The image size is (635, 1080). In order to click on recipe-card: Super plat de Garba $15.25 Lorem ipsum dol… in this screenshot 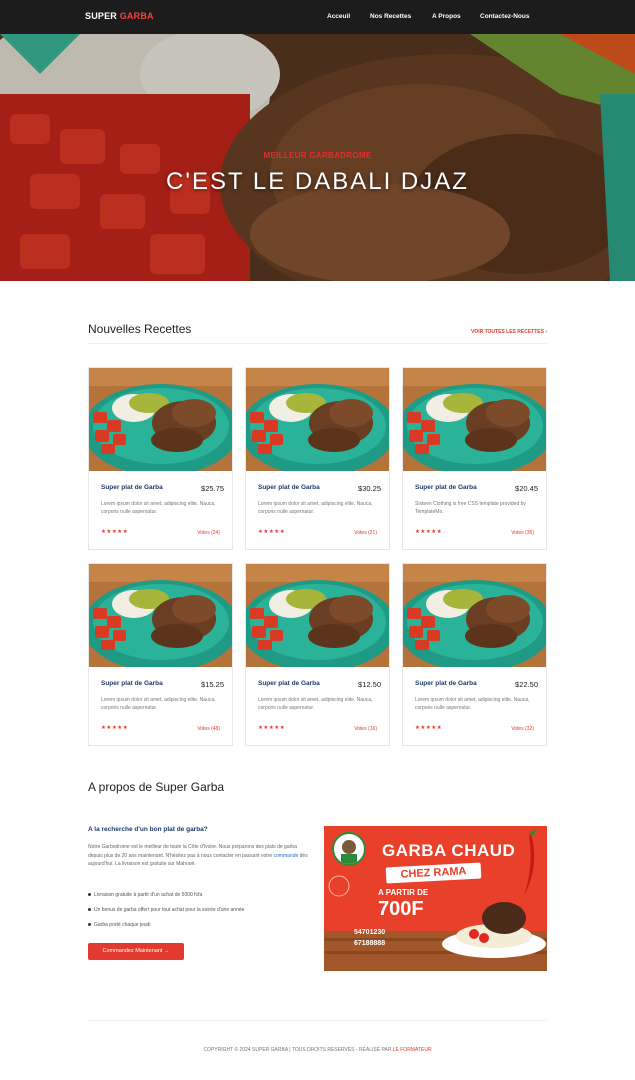, I will do `click(160, 654)`.